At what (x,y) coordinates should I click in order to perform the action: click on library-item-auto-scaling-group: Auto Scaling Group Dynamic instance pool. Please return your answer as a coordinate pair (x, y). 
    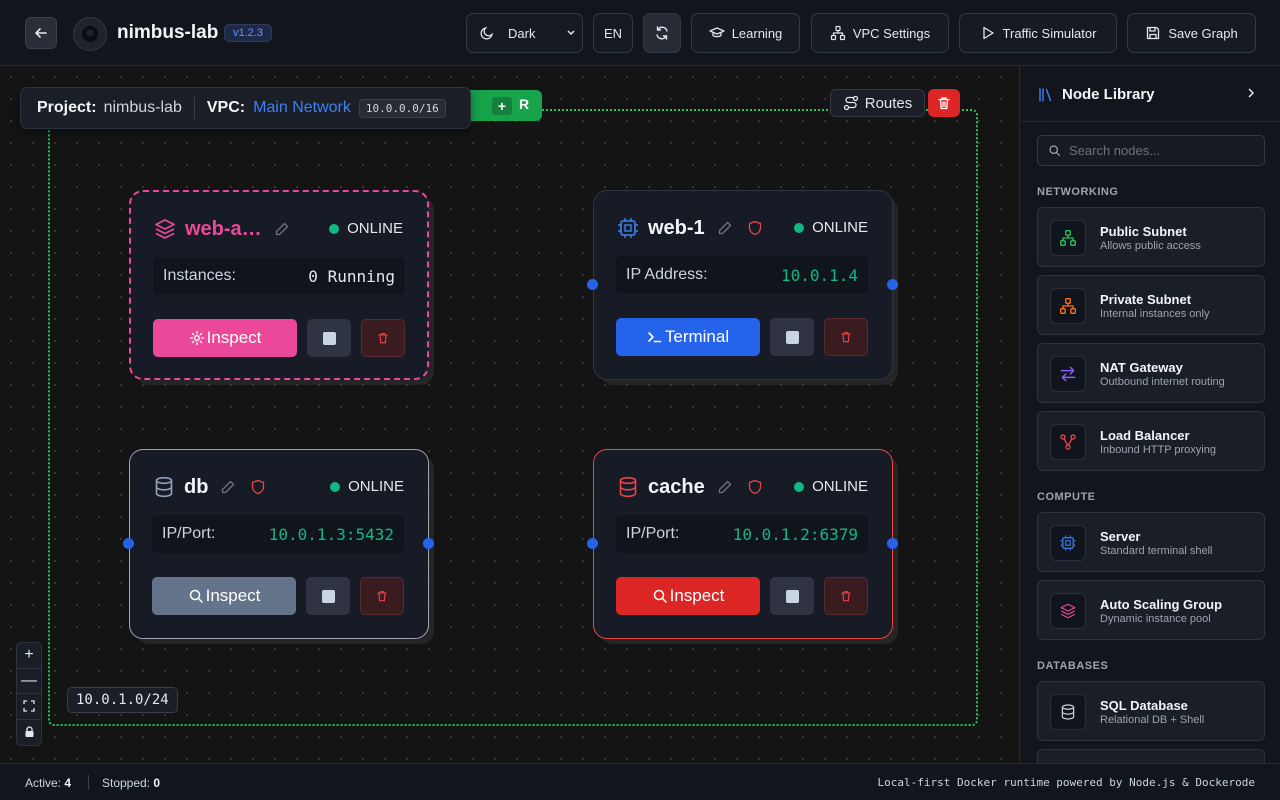
    Looking at the image, I should click on (1151, 610).